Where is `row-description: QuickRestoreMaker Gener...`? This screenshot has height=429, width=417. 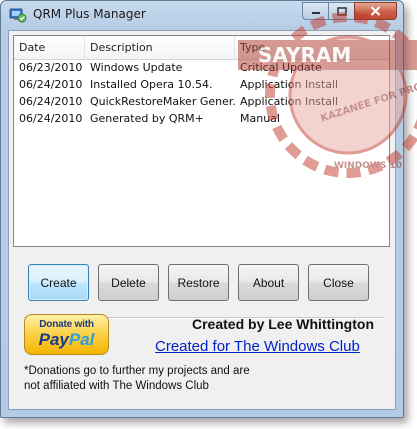
row-description: QuickRestoreMaker Gener... is located at coordinates (162, 101).